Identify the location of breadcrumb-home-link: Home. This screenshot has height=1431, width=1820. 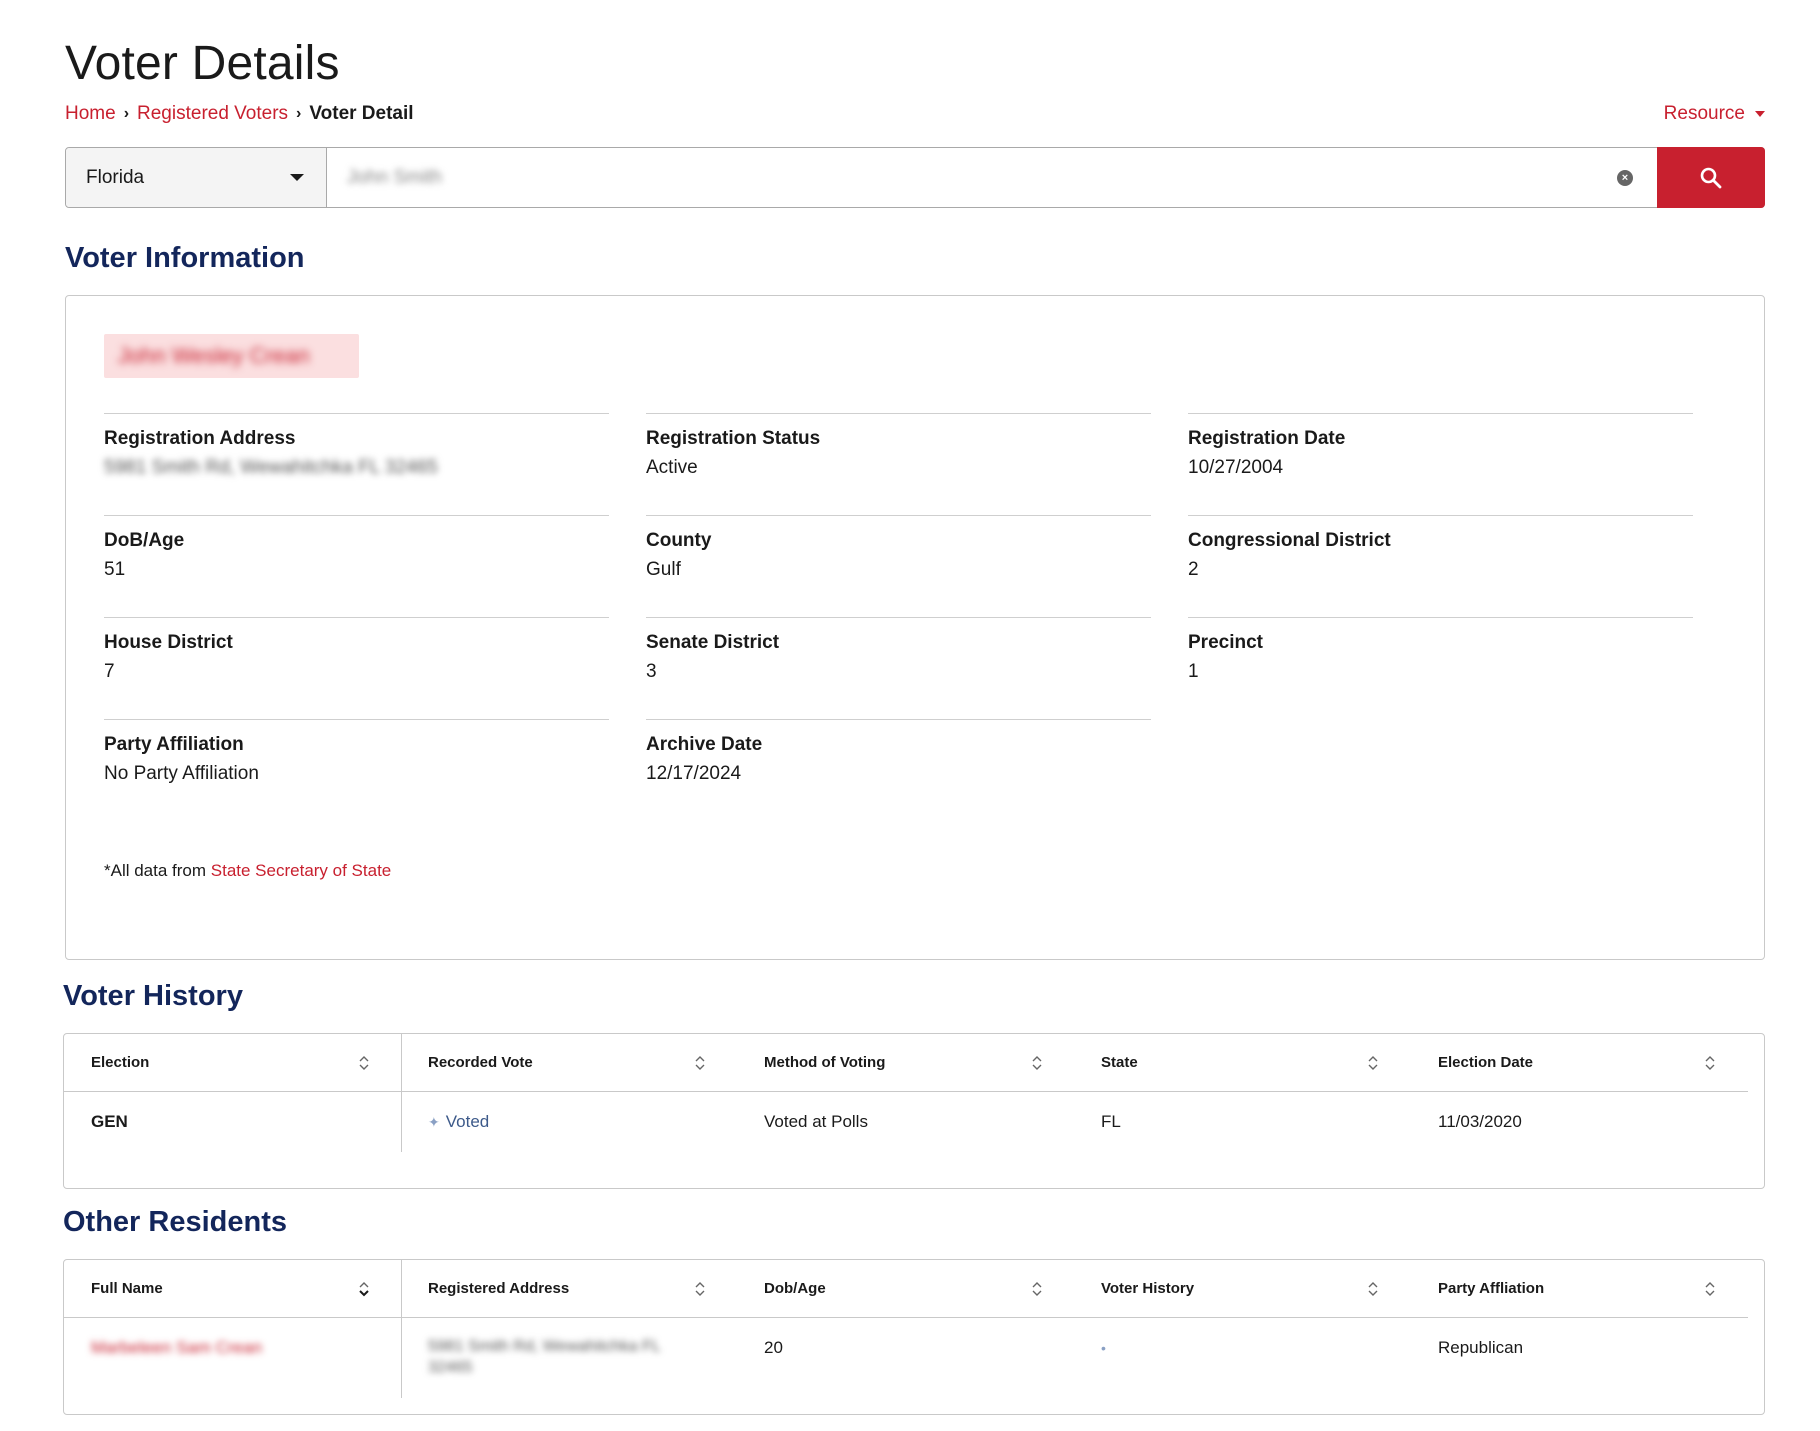
(90, 114).